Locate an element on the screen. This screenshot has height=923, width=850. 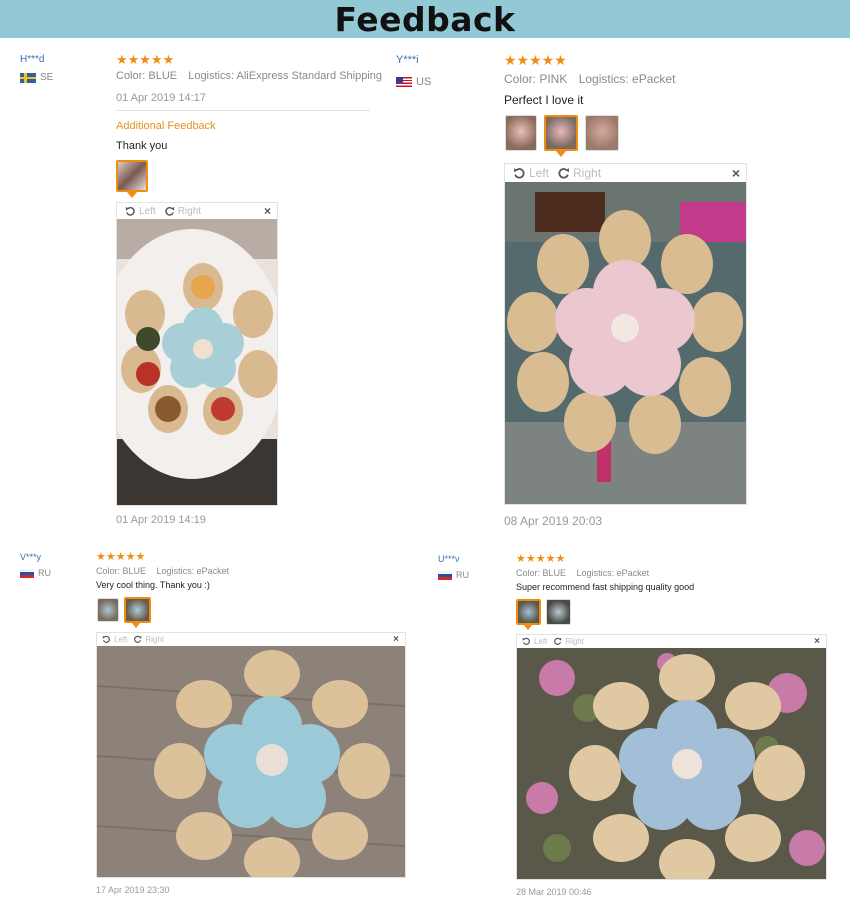
review-text: Very cool thing. Thank you :) is located at coordinates (153, 585).